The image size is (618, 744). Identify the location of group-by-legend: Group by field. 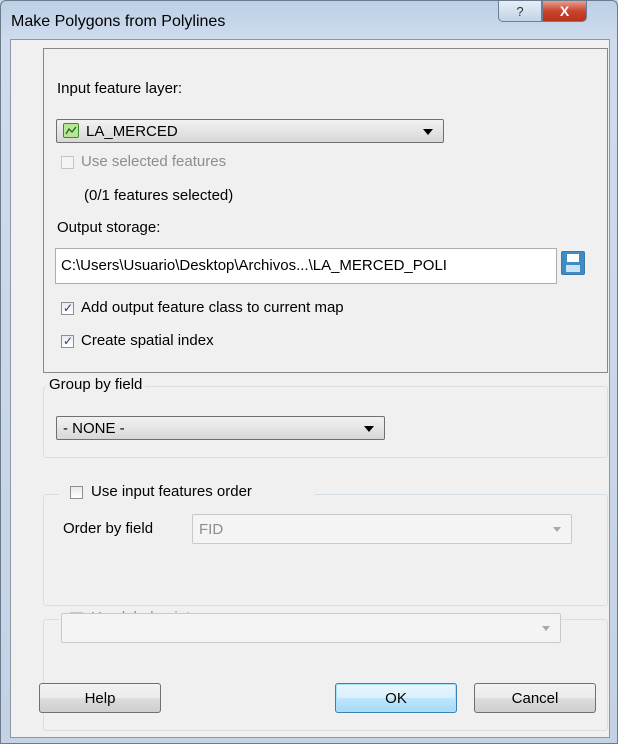
(96, 384).